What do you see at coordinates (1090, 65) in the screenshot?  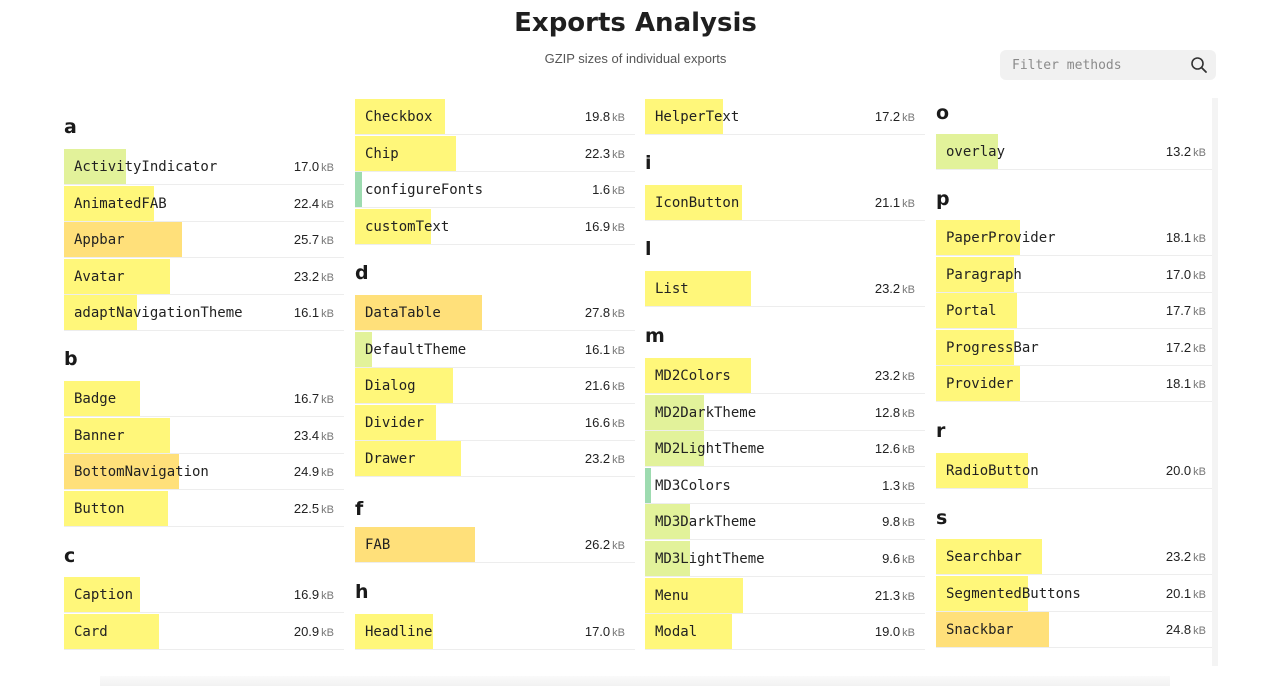 I see `filter-methods-input` at bounding box center [1090, 65].